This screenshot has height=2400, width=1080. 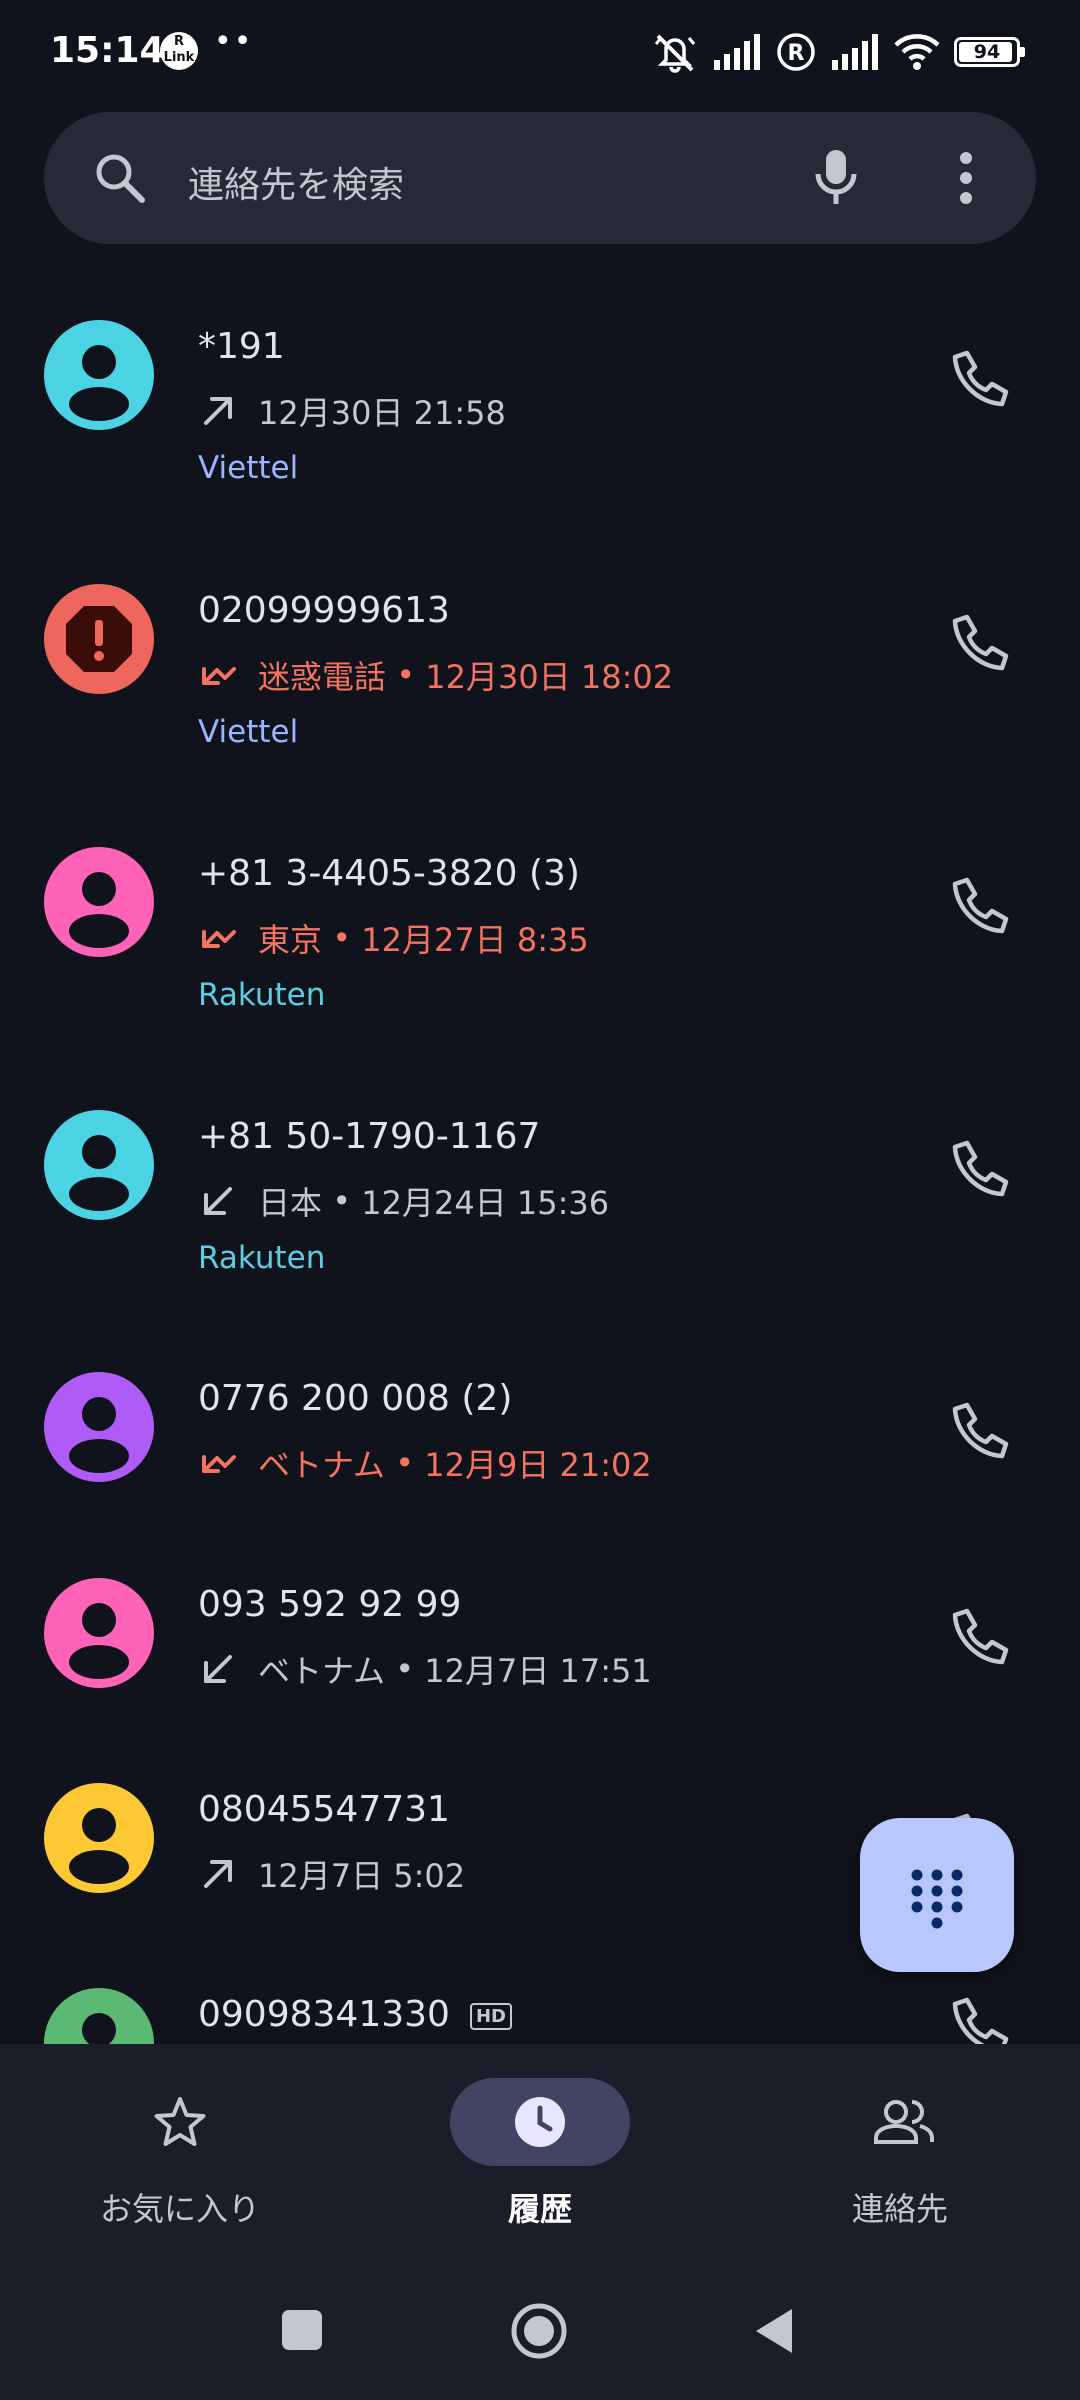 I want to click on more-notifications-dots: ••, so click(x=234, y=41).